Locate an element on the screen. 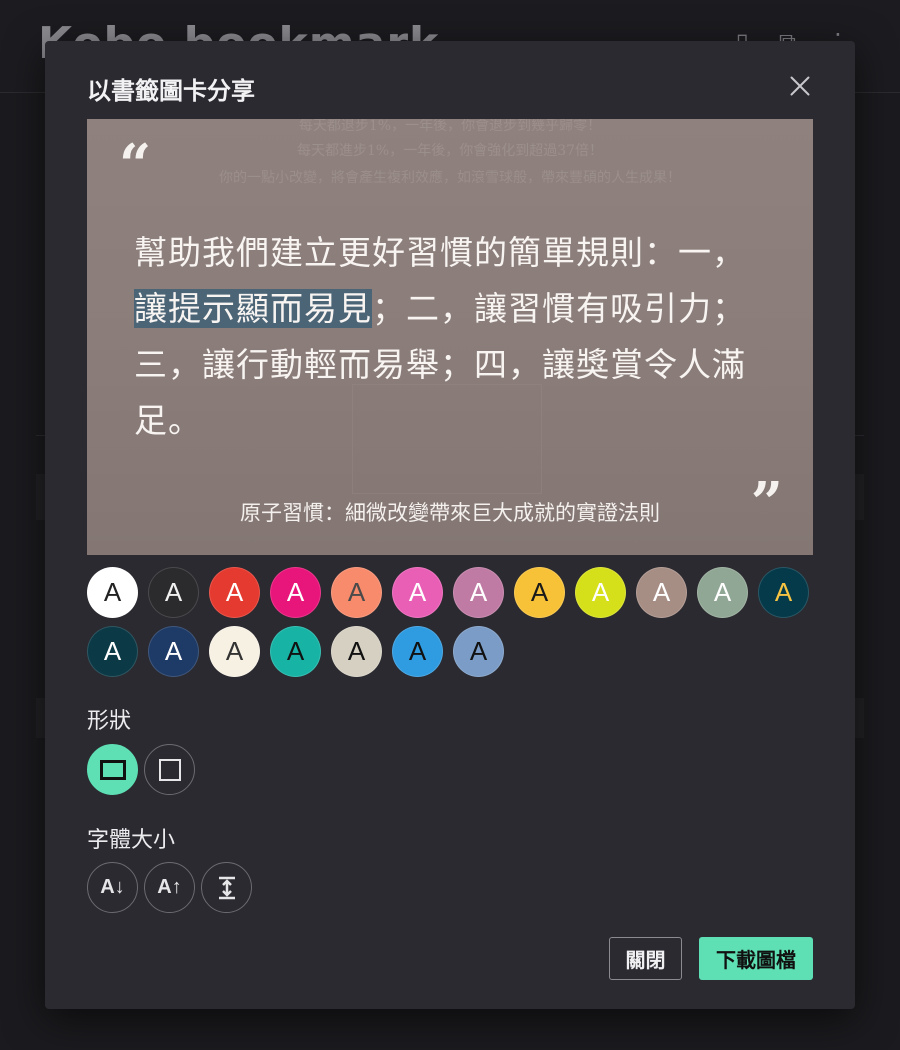  font-decrease-icon: A↓ is located at coordinates (112, 887).